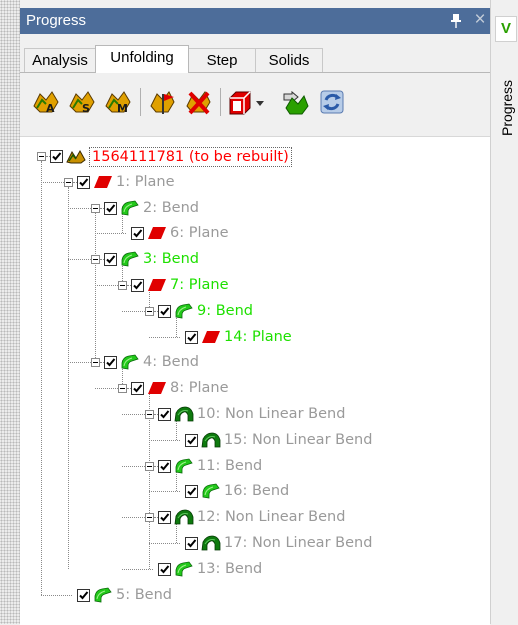 This screenshot has height=625, width=518. I want to click on root-part-icon, so click(76, 156).